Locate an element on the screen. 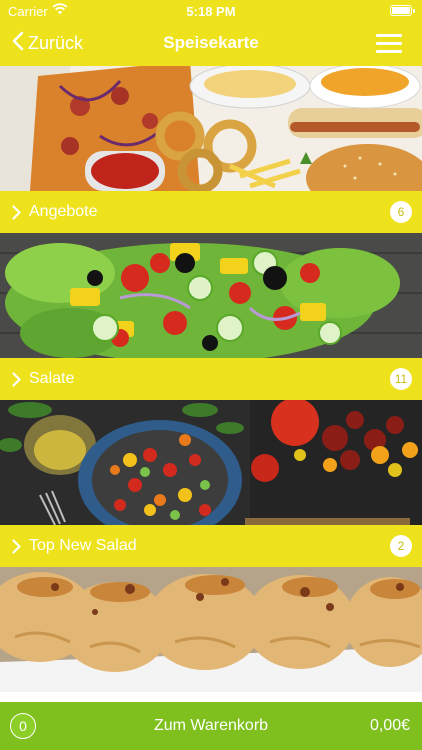 This screenshot has height=750, width=422. category-item-angebote: Angebote 6 is located at coordinates (211, 212).